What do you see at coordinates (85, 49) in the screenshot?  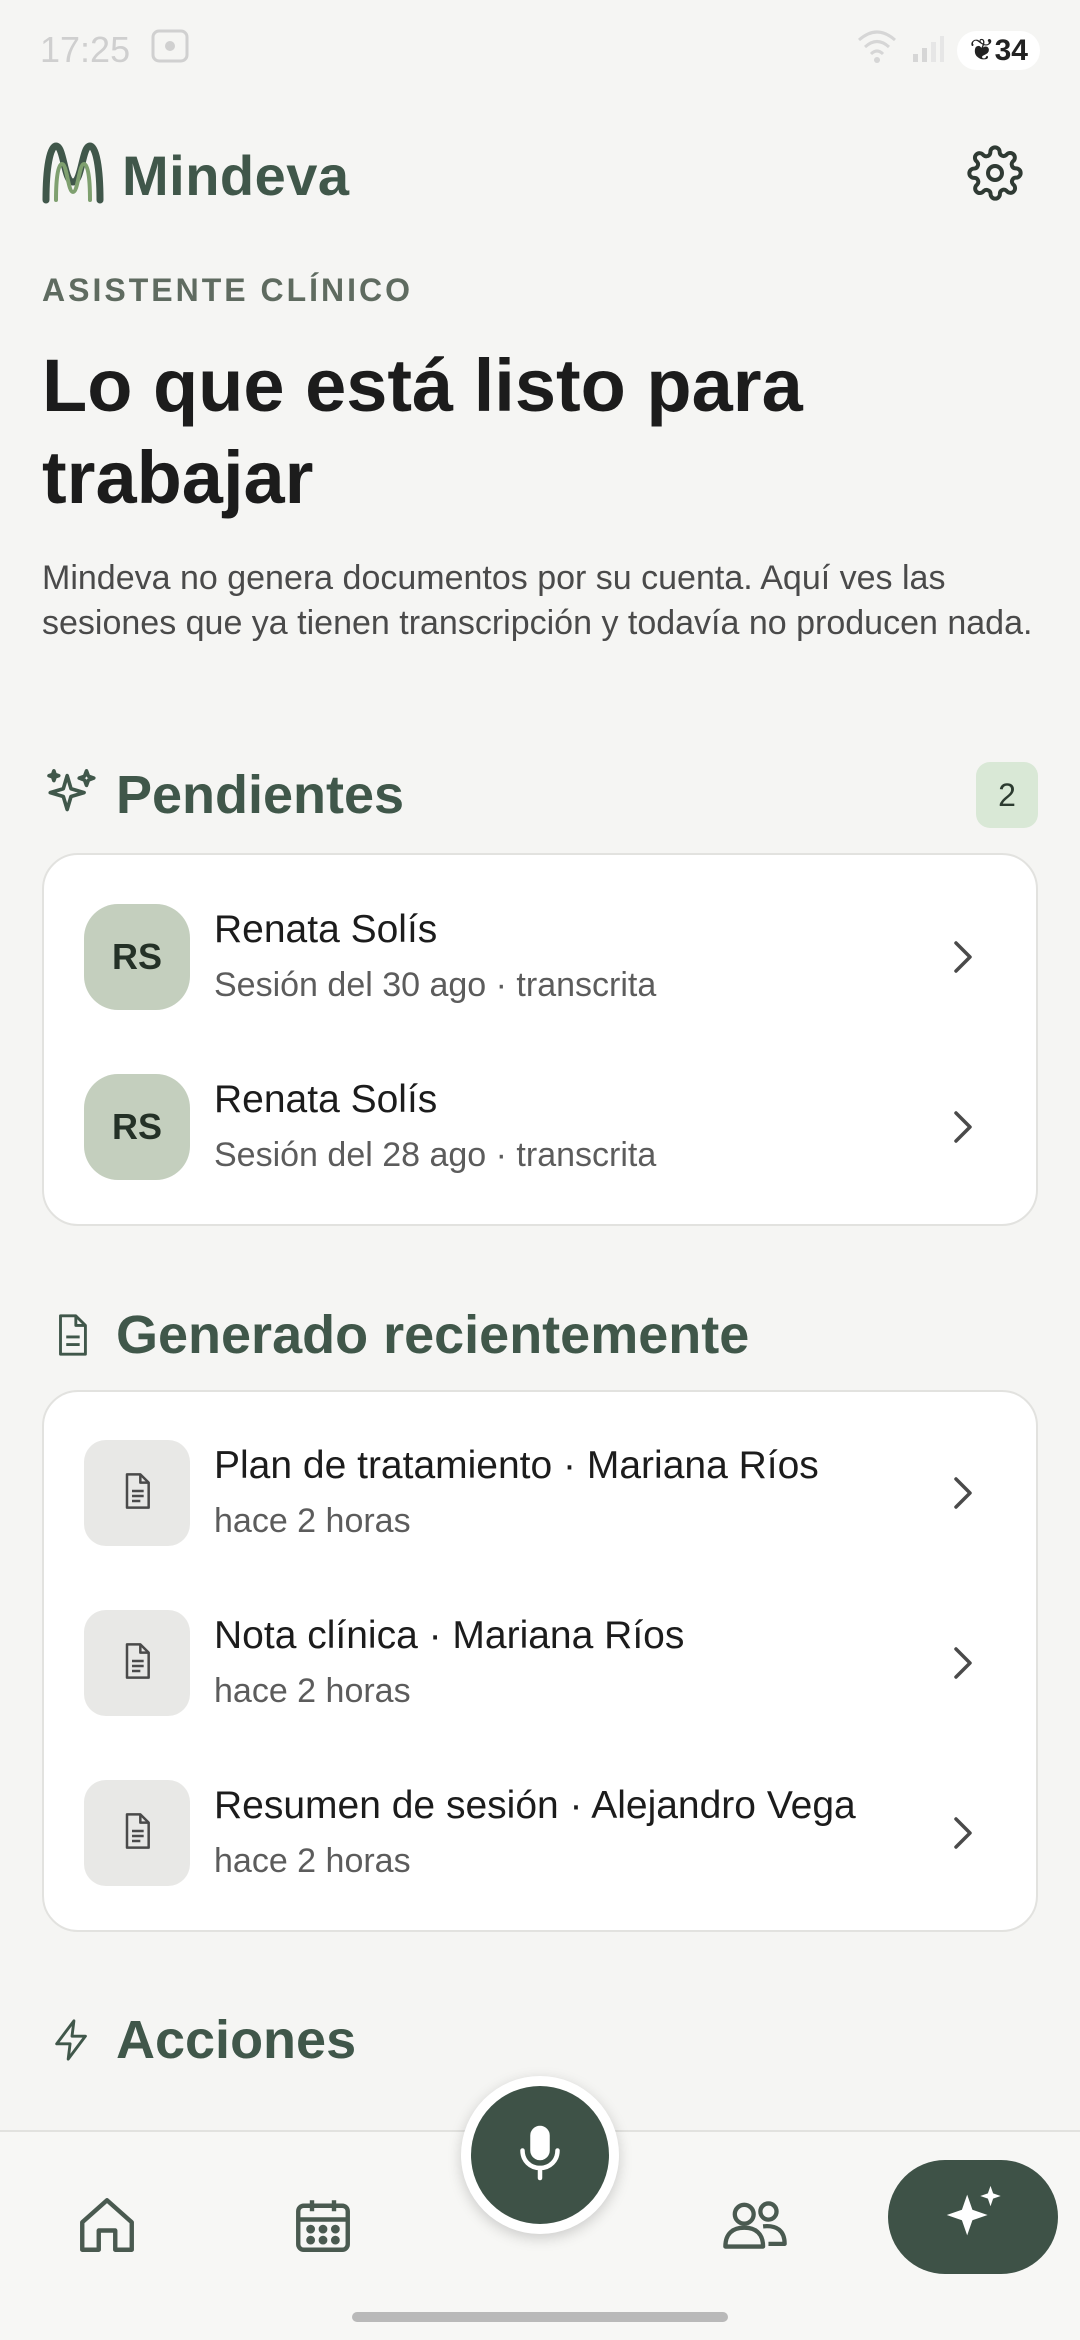 I see `status-time: 17:25` at bounding box center [85, 49].